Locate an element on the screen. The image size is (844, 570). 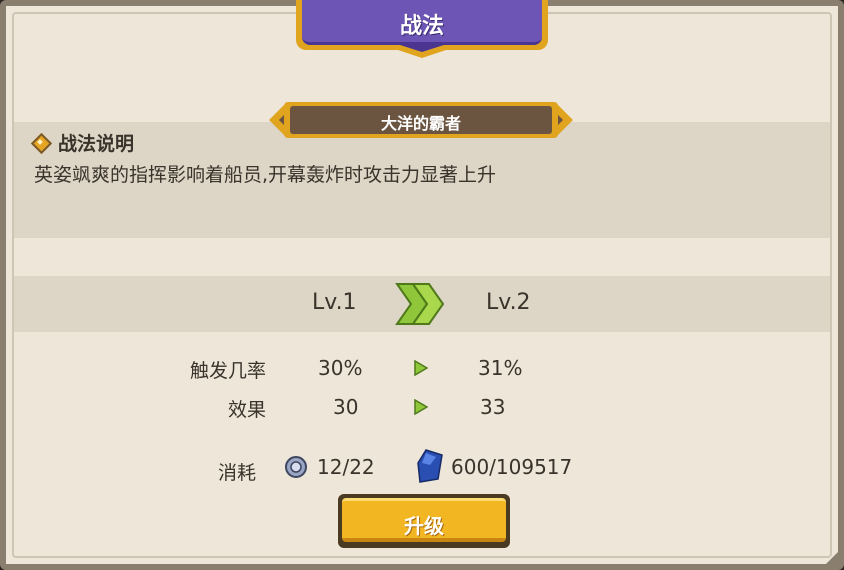
upgrade-button: 升级 is located at coordinates (424, 521).